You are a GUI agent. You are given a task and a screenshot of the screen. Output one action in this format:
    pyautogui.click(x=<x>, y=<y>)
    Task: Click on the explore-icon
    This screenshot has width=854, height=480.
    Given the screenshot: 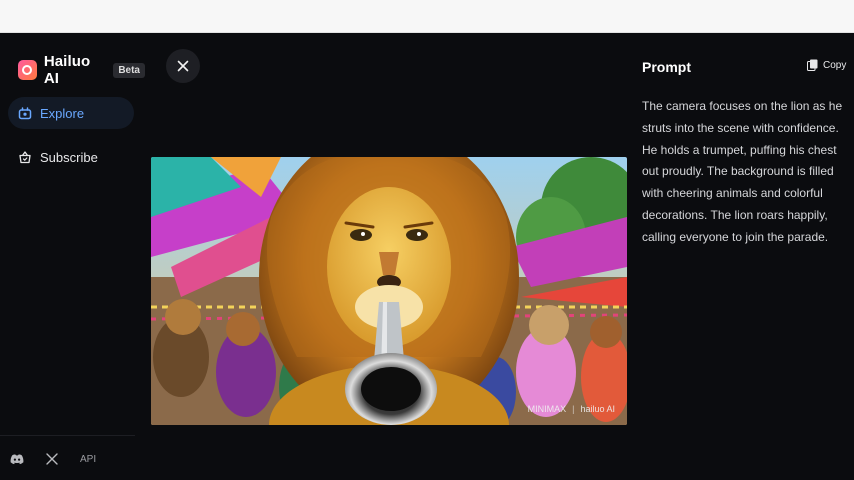 What is the action you would take?
    pyautogui.click(x=25, y=113)
    